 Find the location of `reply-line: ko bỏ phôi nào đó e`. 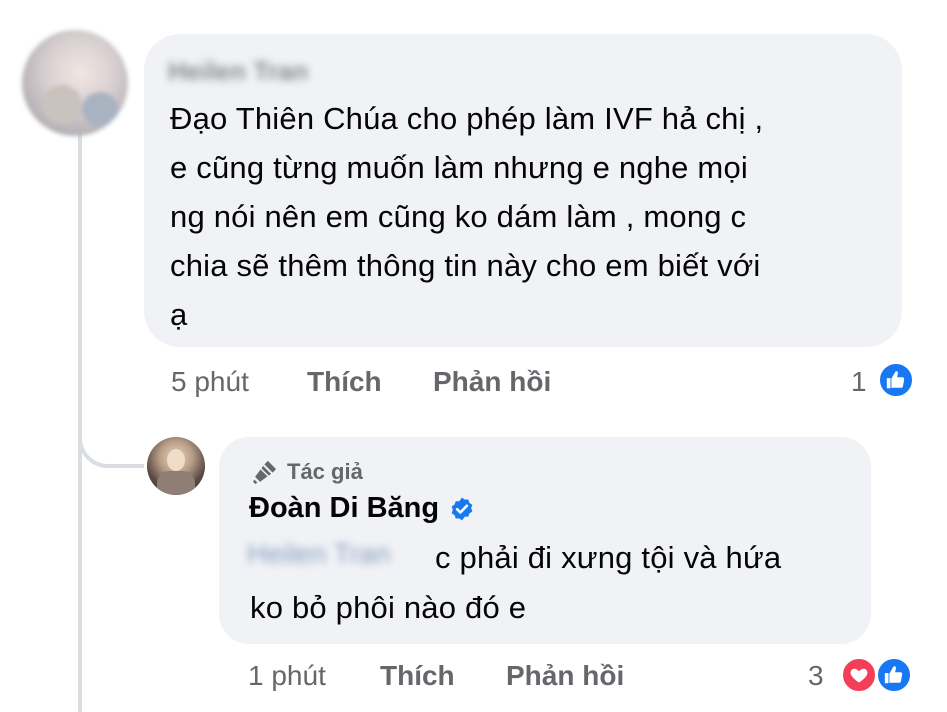

reply-line: ko bỏ phôi nào đó e is located at coordinates (388, 607).